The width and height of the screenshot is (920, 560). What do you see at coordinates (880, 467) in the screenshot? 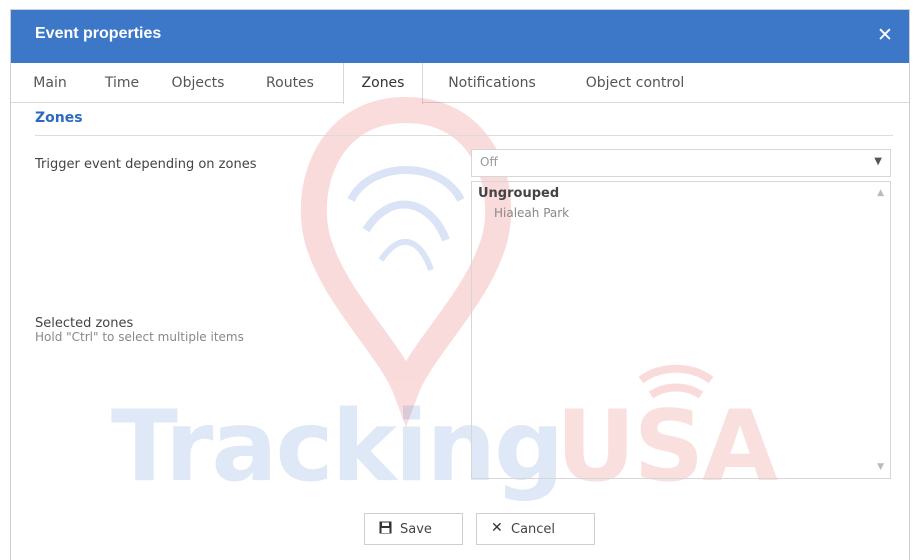
I see `scroll-down-icon: ▼` at bounding box center [880, 467].